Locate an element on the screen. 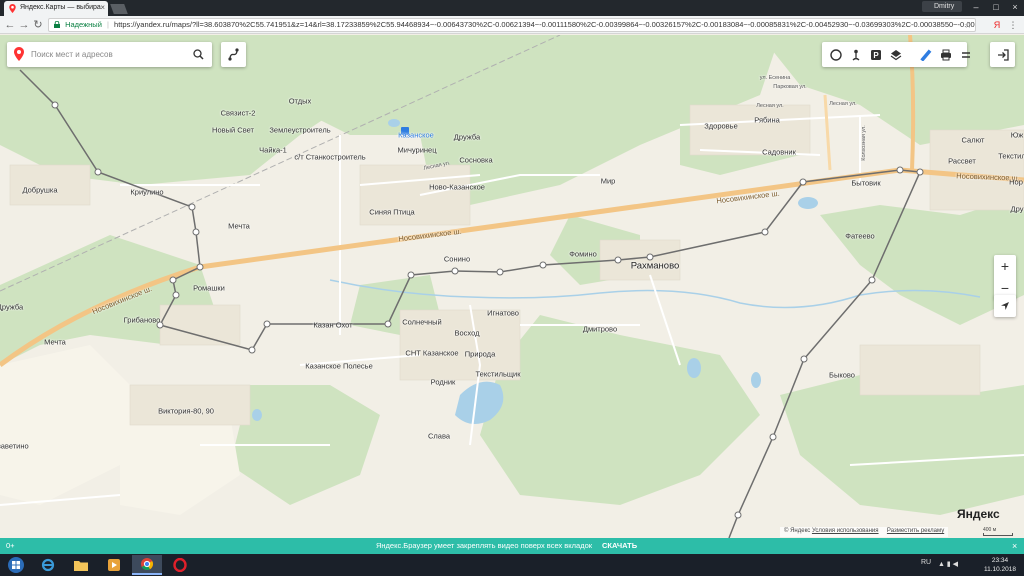 This screenshot has height=576, width=1024. taskbar-explorer is located at coordinates (81, 565).